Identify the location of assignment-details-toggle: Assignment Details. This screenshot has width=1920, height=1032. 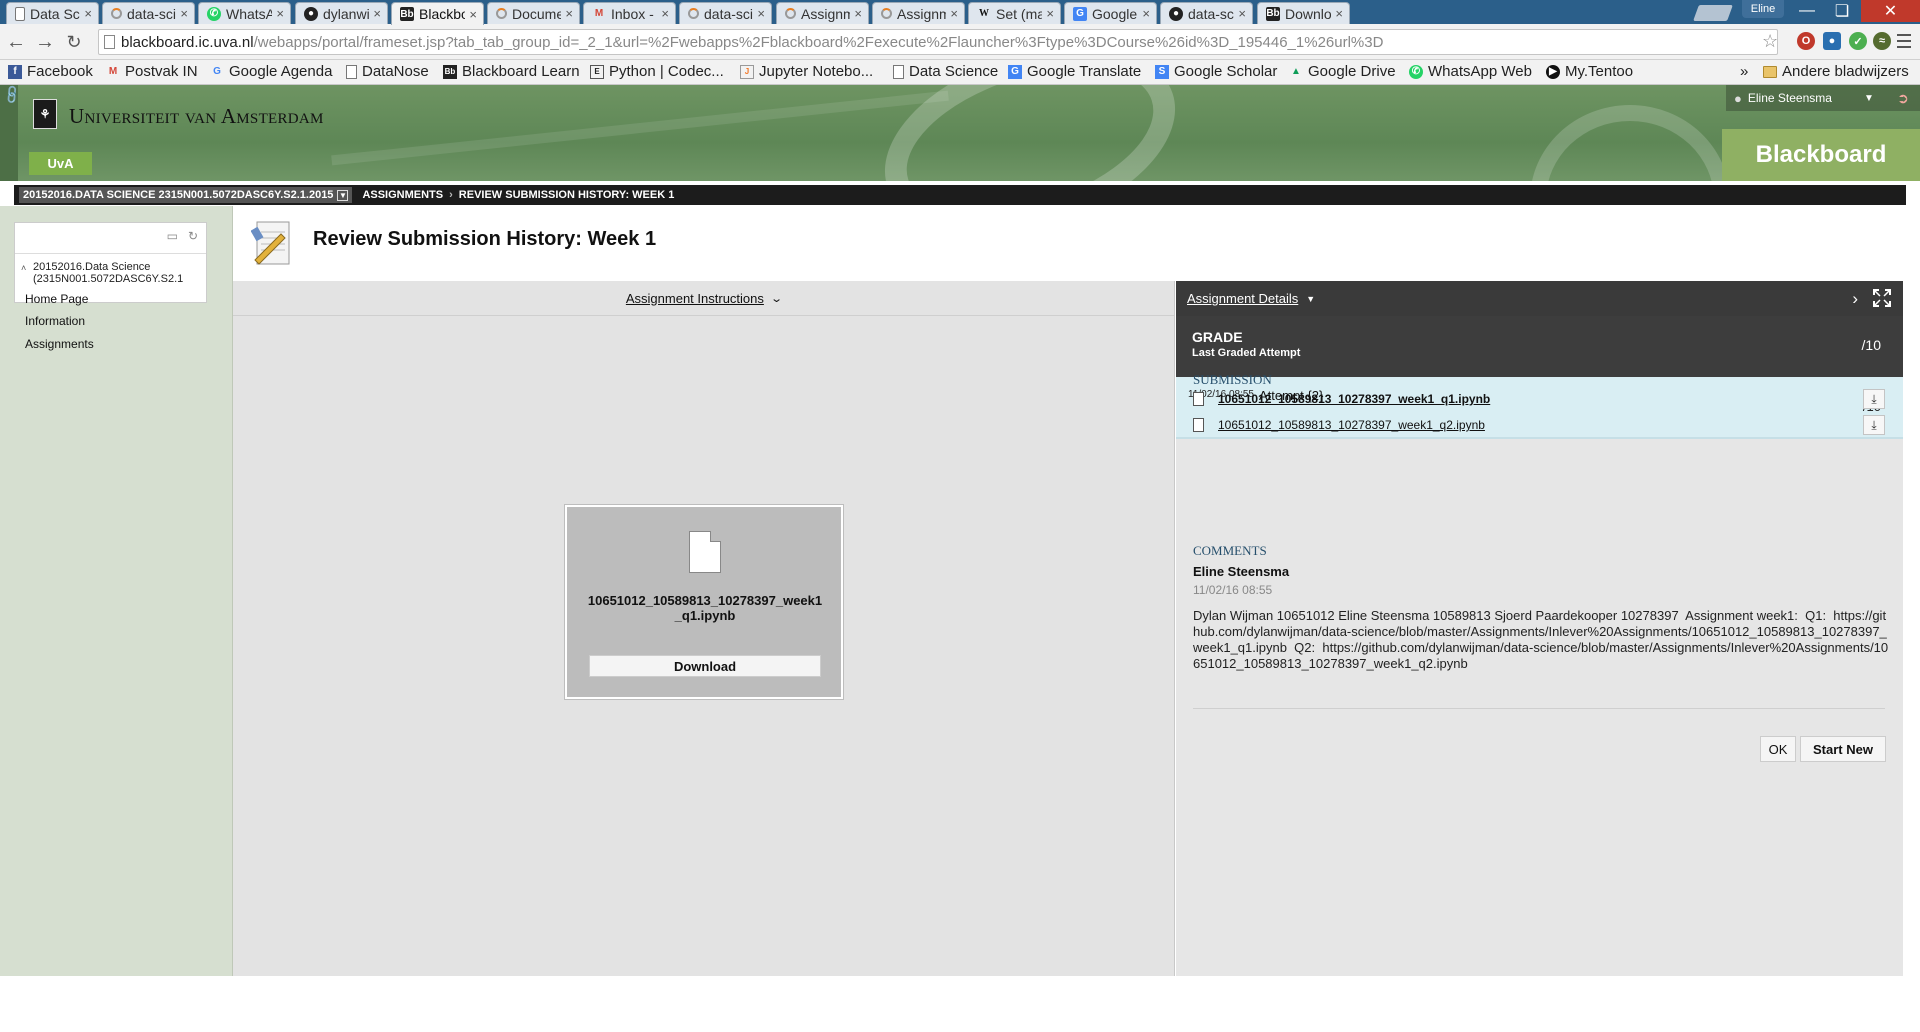
(1242, 298).